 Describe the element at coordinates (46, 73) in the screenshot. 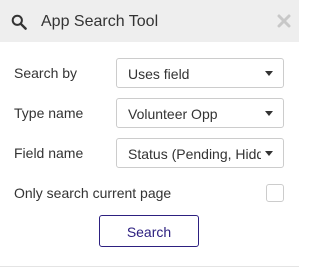

I see `search-by-label: Search by` at that location.